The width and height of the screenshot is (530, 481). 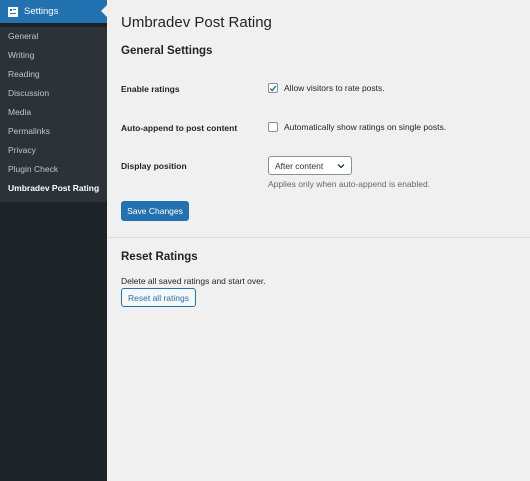 I want to click on chevron-down-icon, so click(x=341, y=166).